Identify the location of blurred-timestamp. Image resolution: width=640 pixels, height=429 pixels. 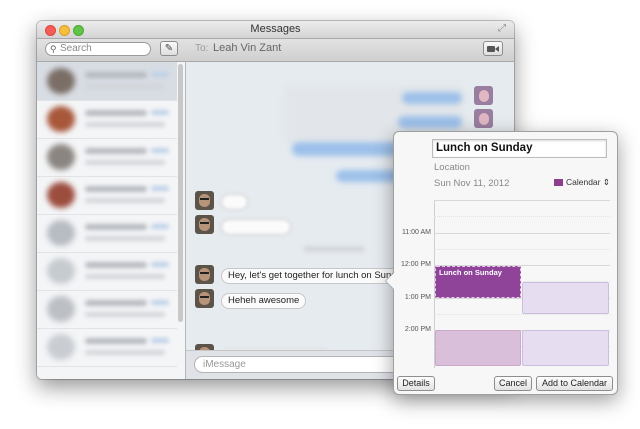
(334, 249).